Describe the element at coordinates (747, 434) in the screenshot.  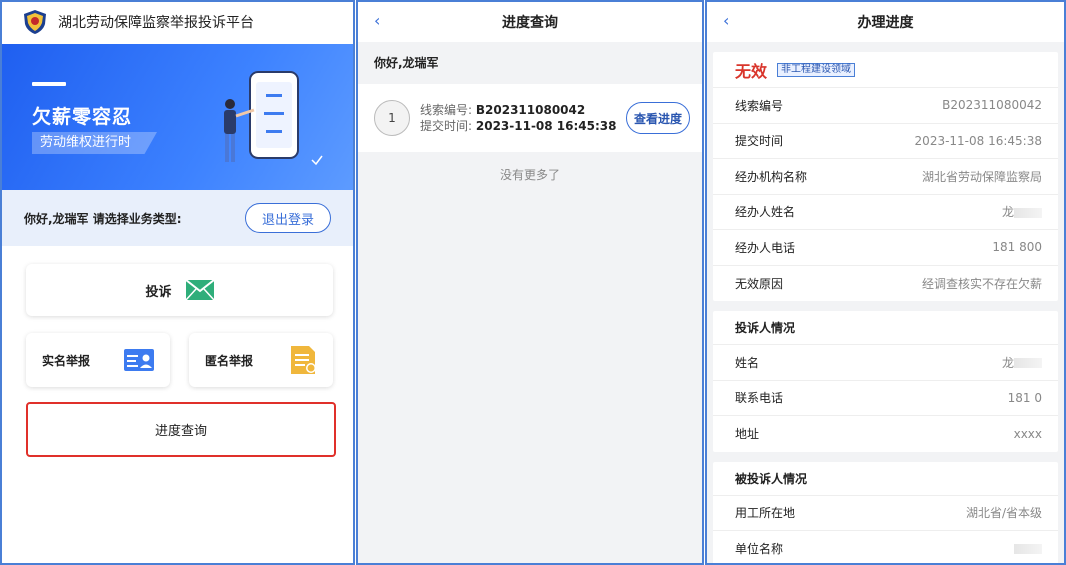
I see `row-key: 地址` at that location.